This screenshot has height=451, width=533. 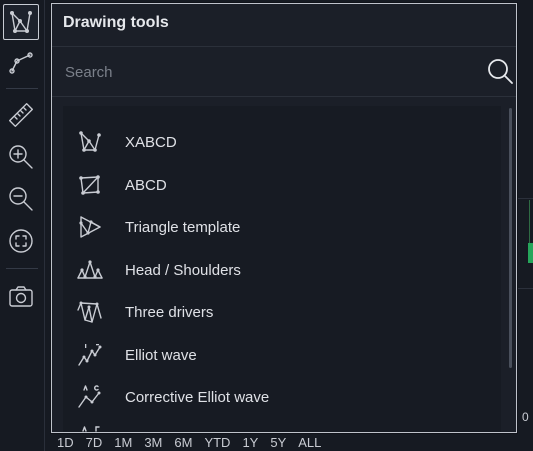 I want to click on ruler-button, so click(x=21, y=115).